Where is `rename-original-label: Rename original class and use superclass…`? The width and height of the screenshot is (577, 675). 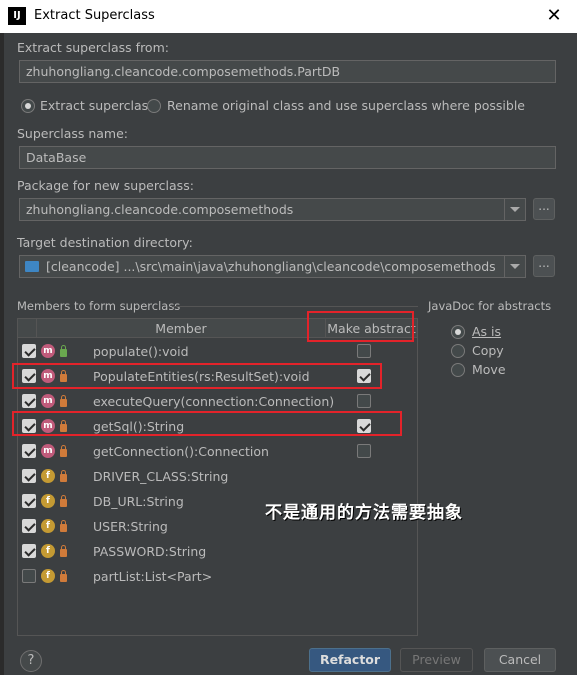 rename-original-label: Rename original class and use superclass… is located at coordinates (346, 105).